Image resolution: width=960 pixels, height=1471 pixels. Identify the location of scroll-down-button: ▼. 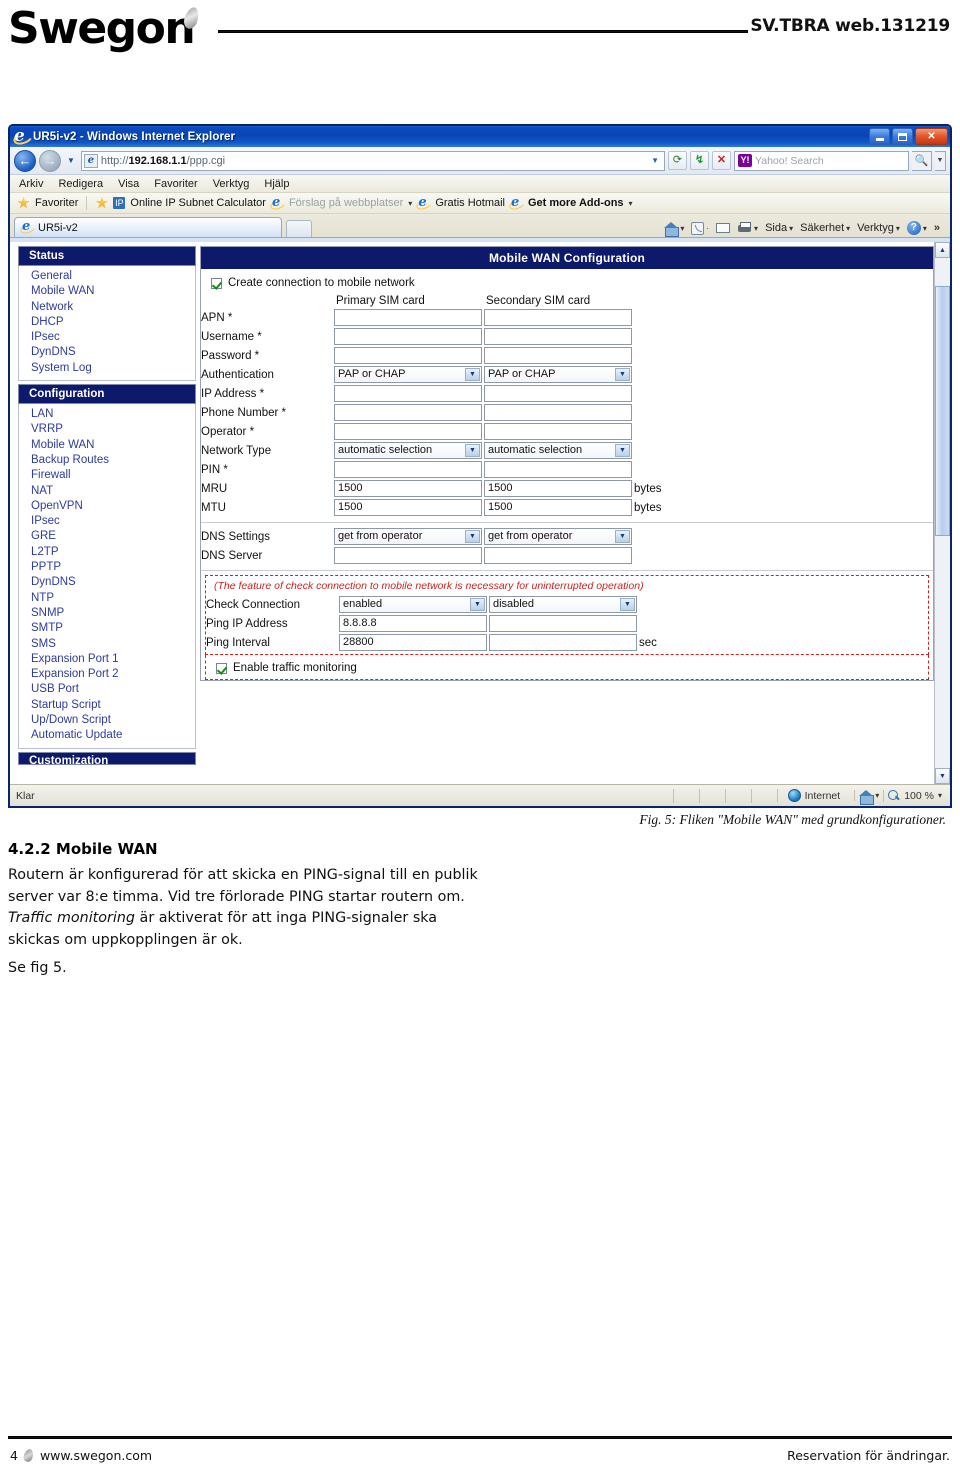
(942, 776).